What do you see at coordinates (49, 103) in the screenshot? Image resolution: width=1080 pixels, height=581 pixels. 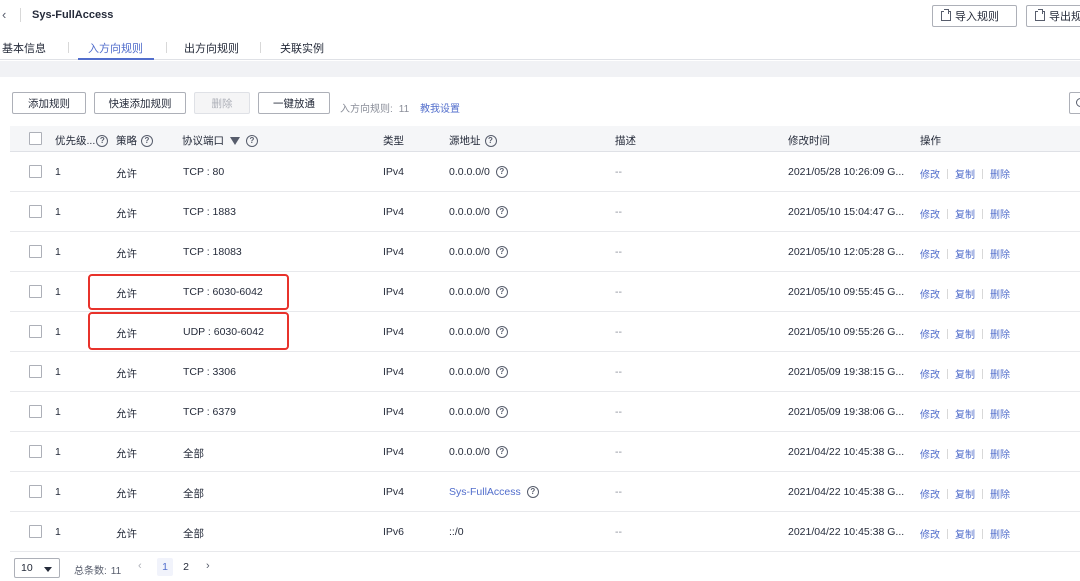 I see `add-rule-button: 添加规则` at bounding box center [49, 103].